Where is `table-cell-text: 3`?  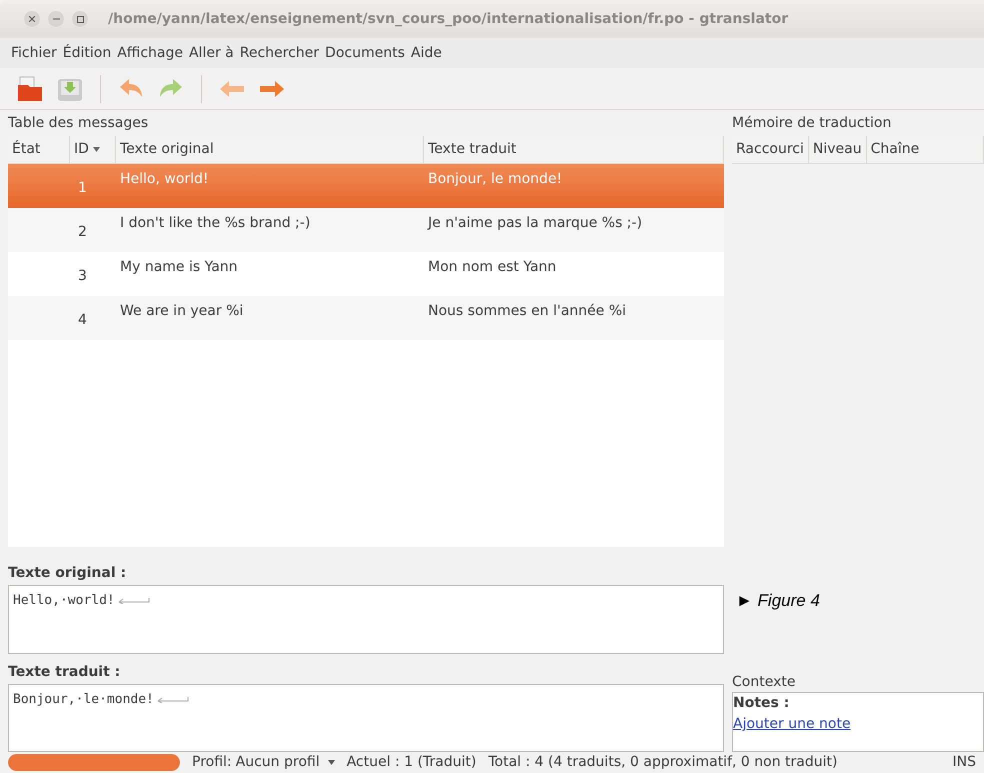 table-cell-text: 3 is located at coordinates (82, 276).